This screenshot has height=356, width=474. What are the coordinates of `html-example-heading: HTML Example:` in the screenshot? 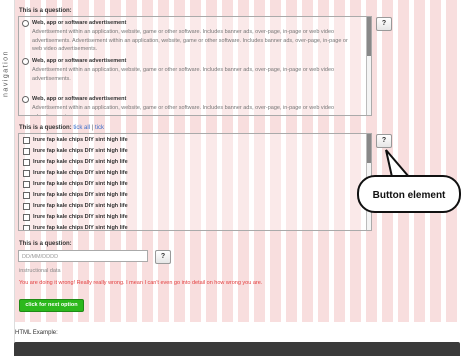 It's located at (36, 333).